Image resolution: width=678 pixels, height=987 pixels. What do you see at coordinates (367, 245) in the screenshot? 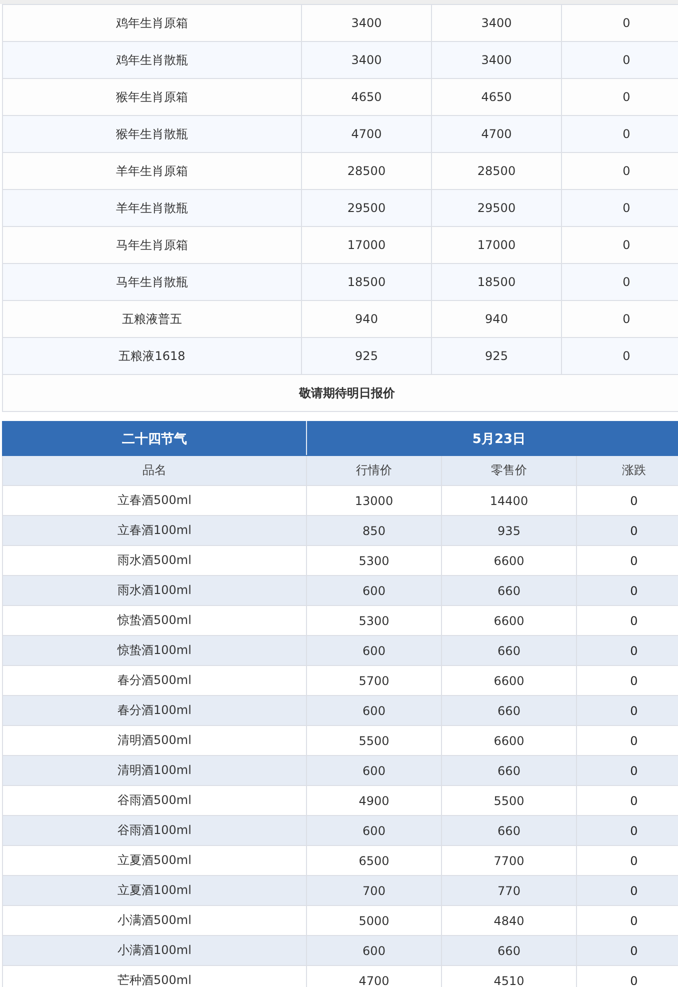
I see `market-price-cell: 17000` at bounding box center [367, 245].